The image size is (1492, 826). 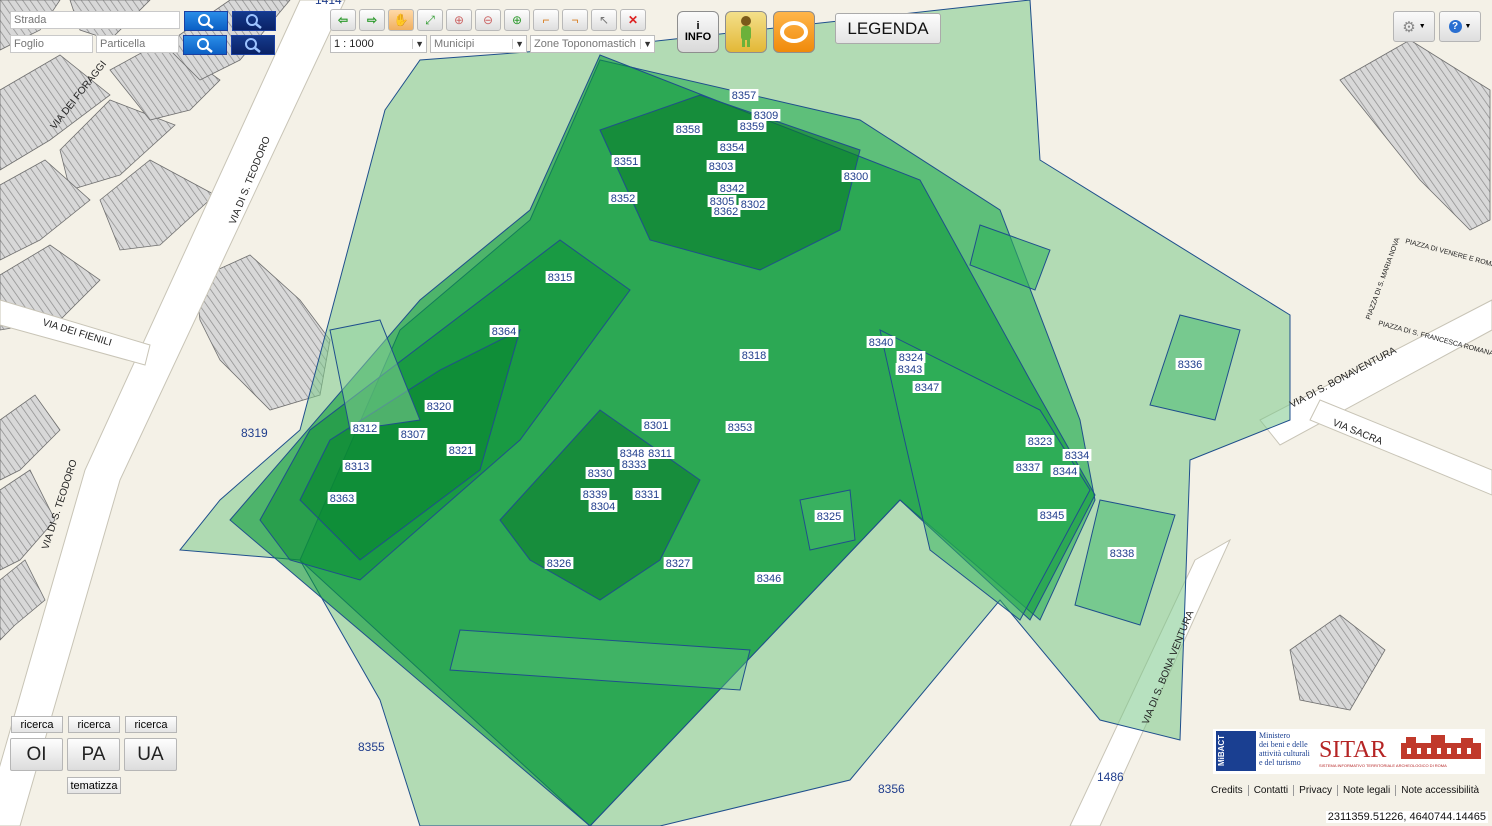 I want to click on unit-label-text: 8312, so click(x=365, y=429).